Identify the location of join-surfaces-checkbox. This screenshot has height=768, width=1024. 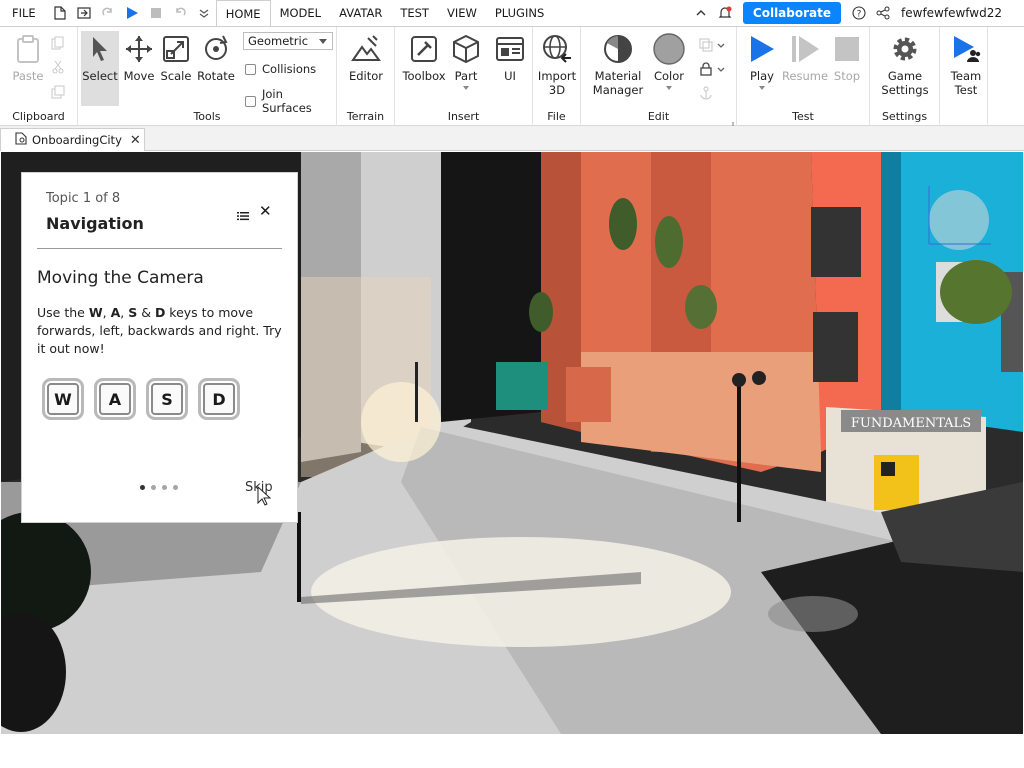
(250, 101).